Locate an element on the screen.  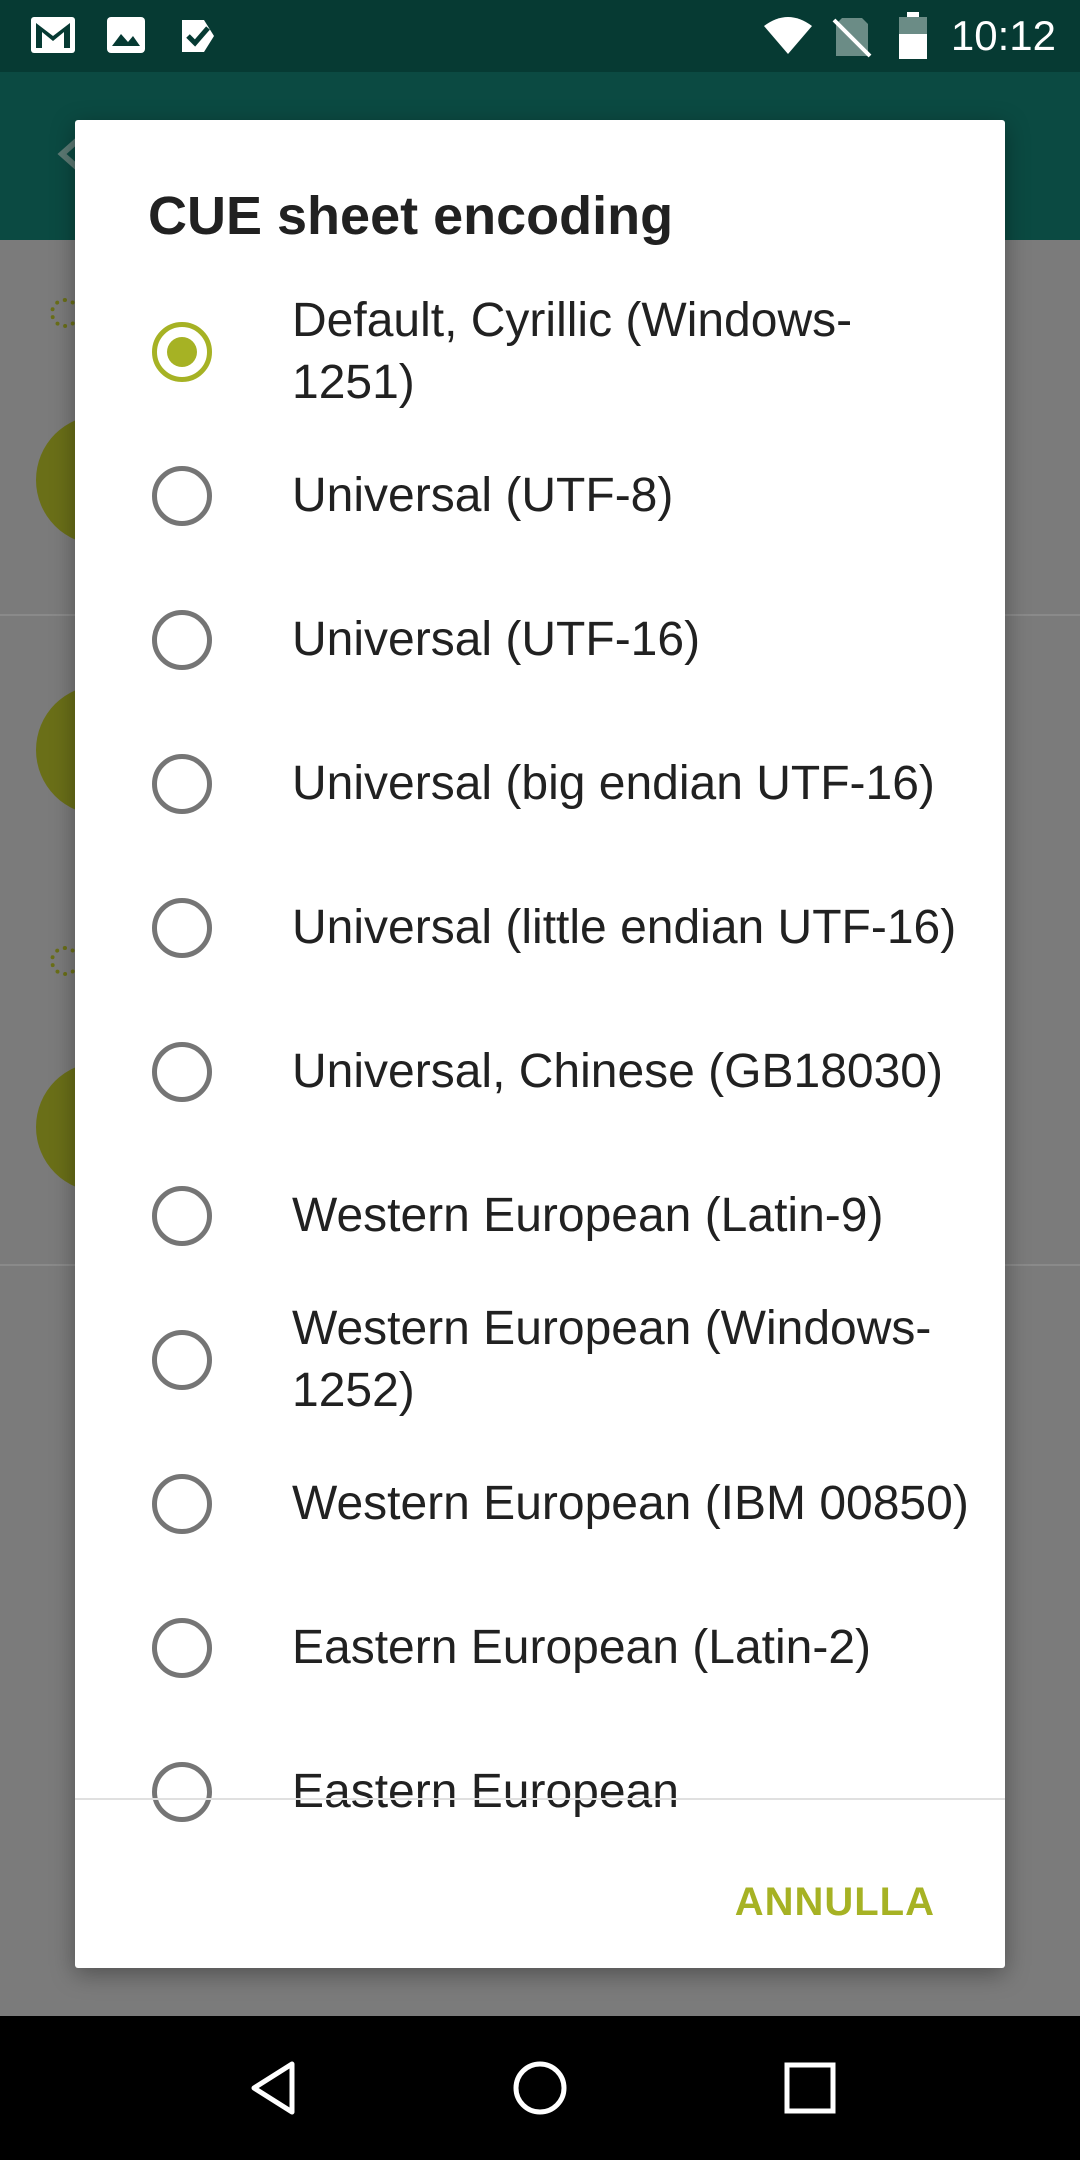
status-bar: 10:12 is located at coordinates (540, 36).